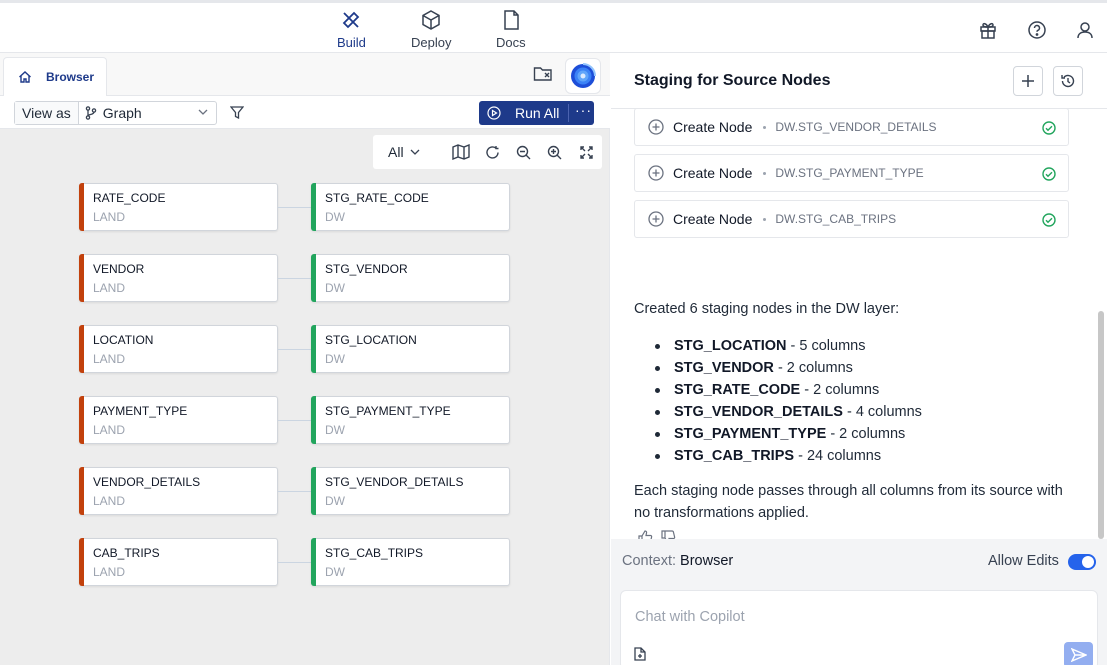 The height and width of the screenshot is (665, 1107). What do you see at coordinates (677, 561) in the screenshot?
I see `context-indicator: Context: Browser` at bounding box center [677, 561].